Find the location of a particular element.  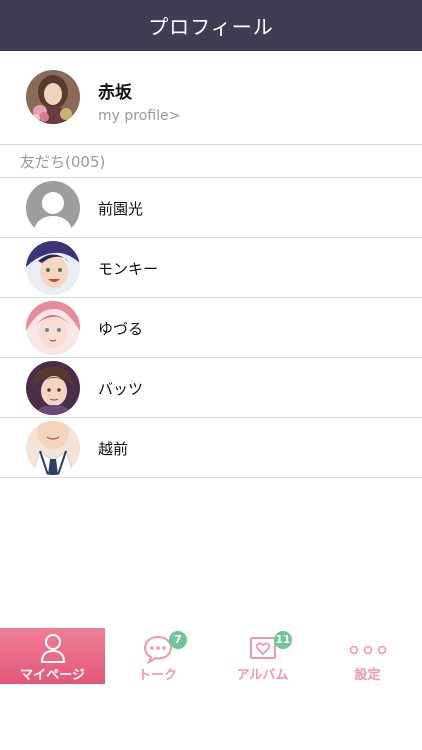

bottom-tab-bar: マイページ 7 トーク 11 アルバム 設定 is located at coordinates (211, 656).